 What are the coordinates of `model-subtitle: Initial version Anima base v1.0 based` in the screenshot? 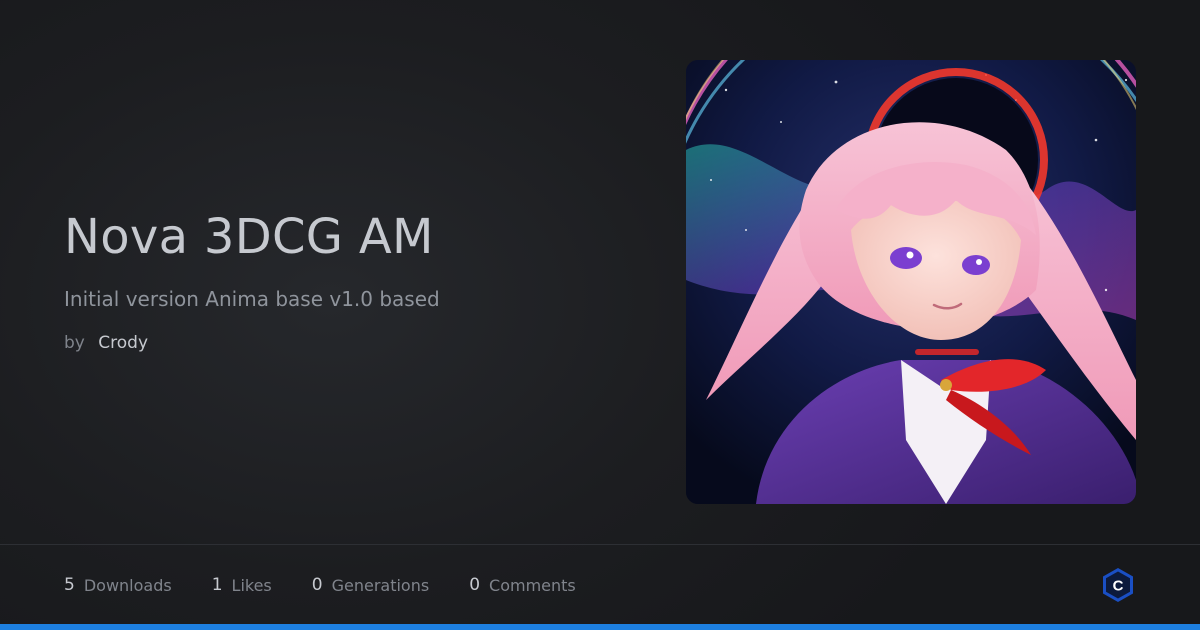 It's located at (252, 299).